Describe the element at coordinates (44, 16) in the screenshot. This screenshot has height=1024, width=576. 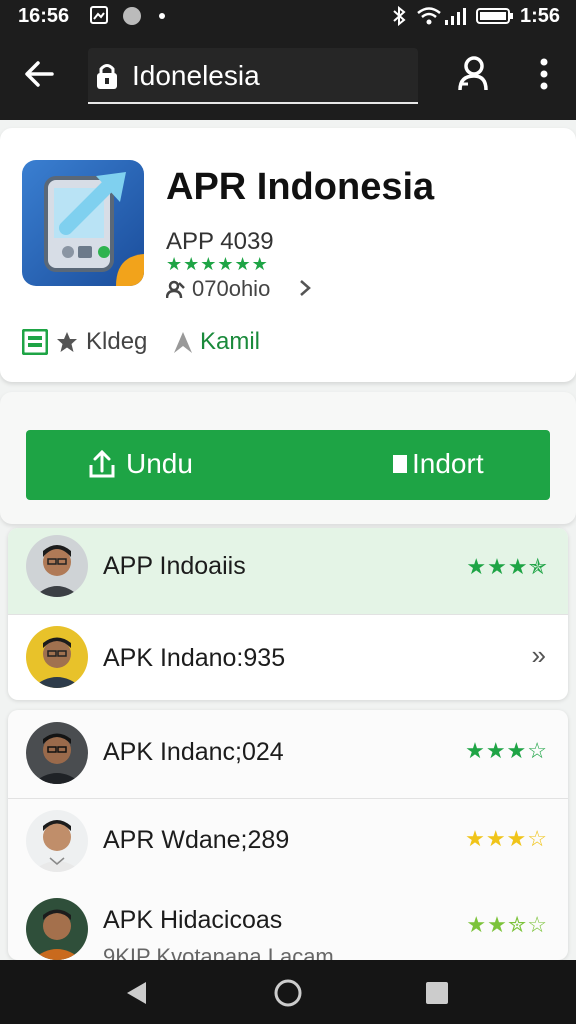
I see `status-time: 16:56` at that location.